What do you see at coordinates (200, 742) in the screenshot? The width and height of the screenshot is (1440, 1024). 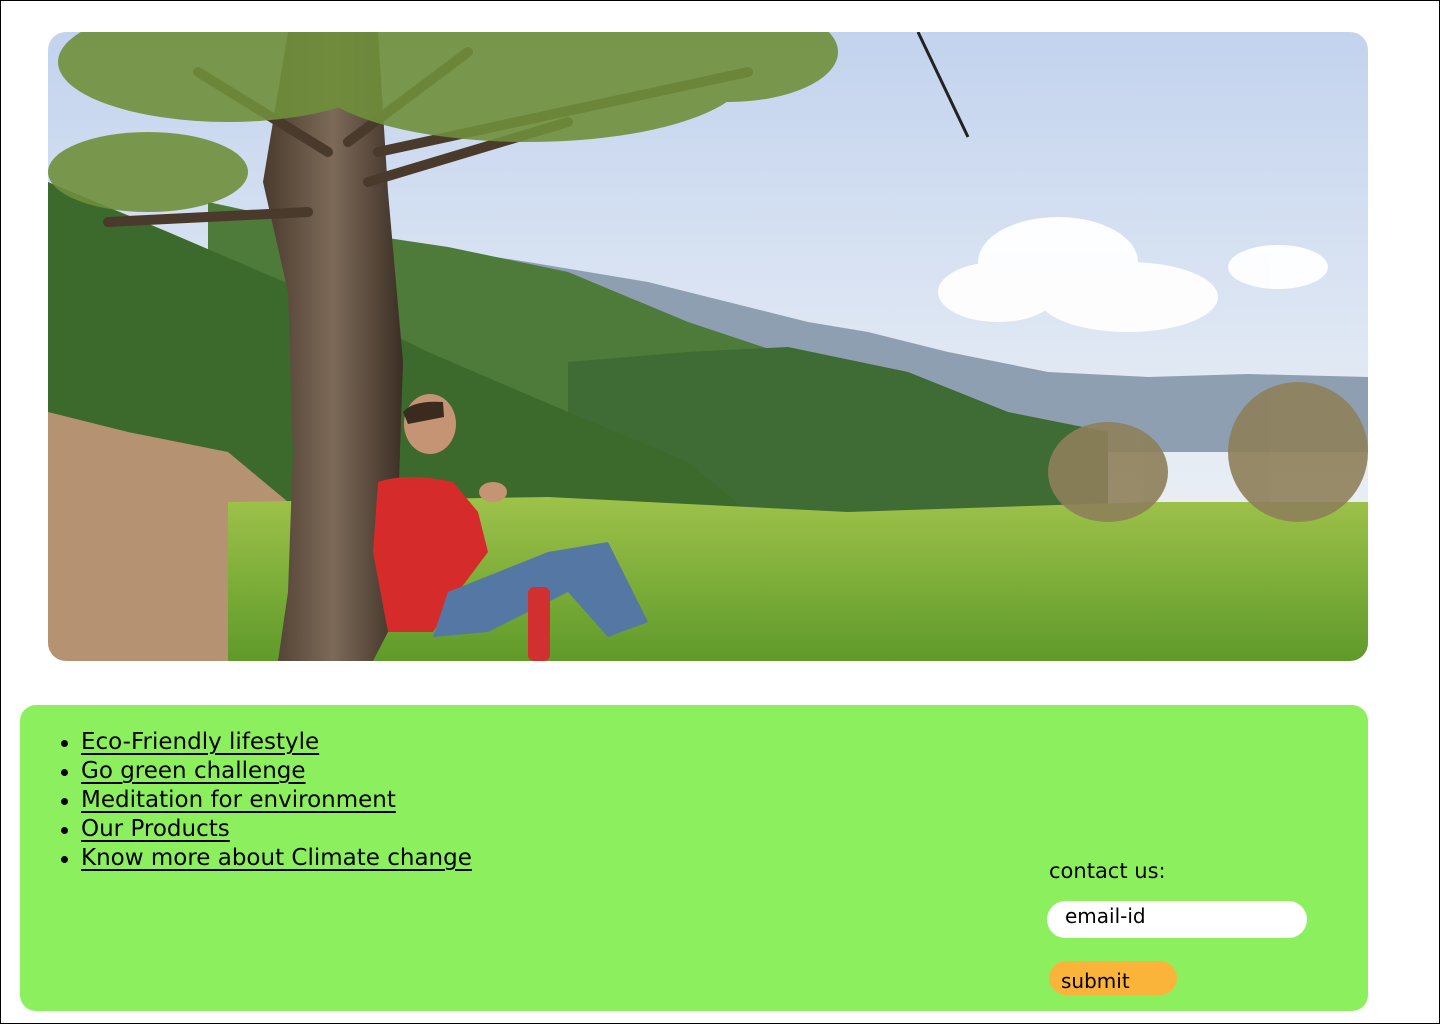 I see `link-eco-friendly-lifestyle: Eco-Friendly lifestyle` at bounding box center [200, 742].